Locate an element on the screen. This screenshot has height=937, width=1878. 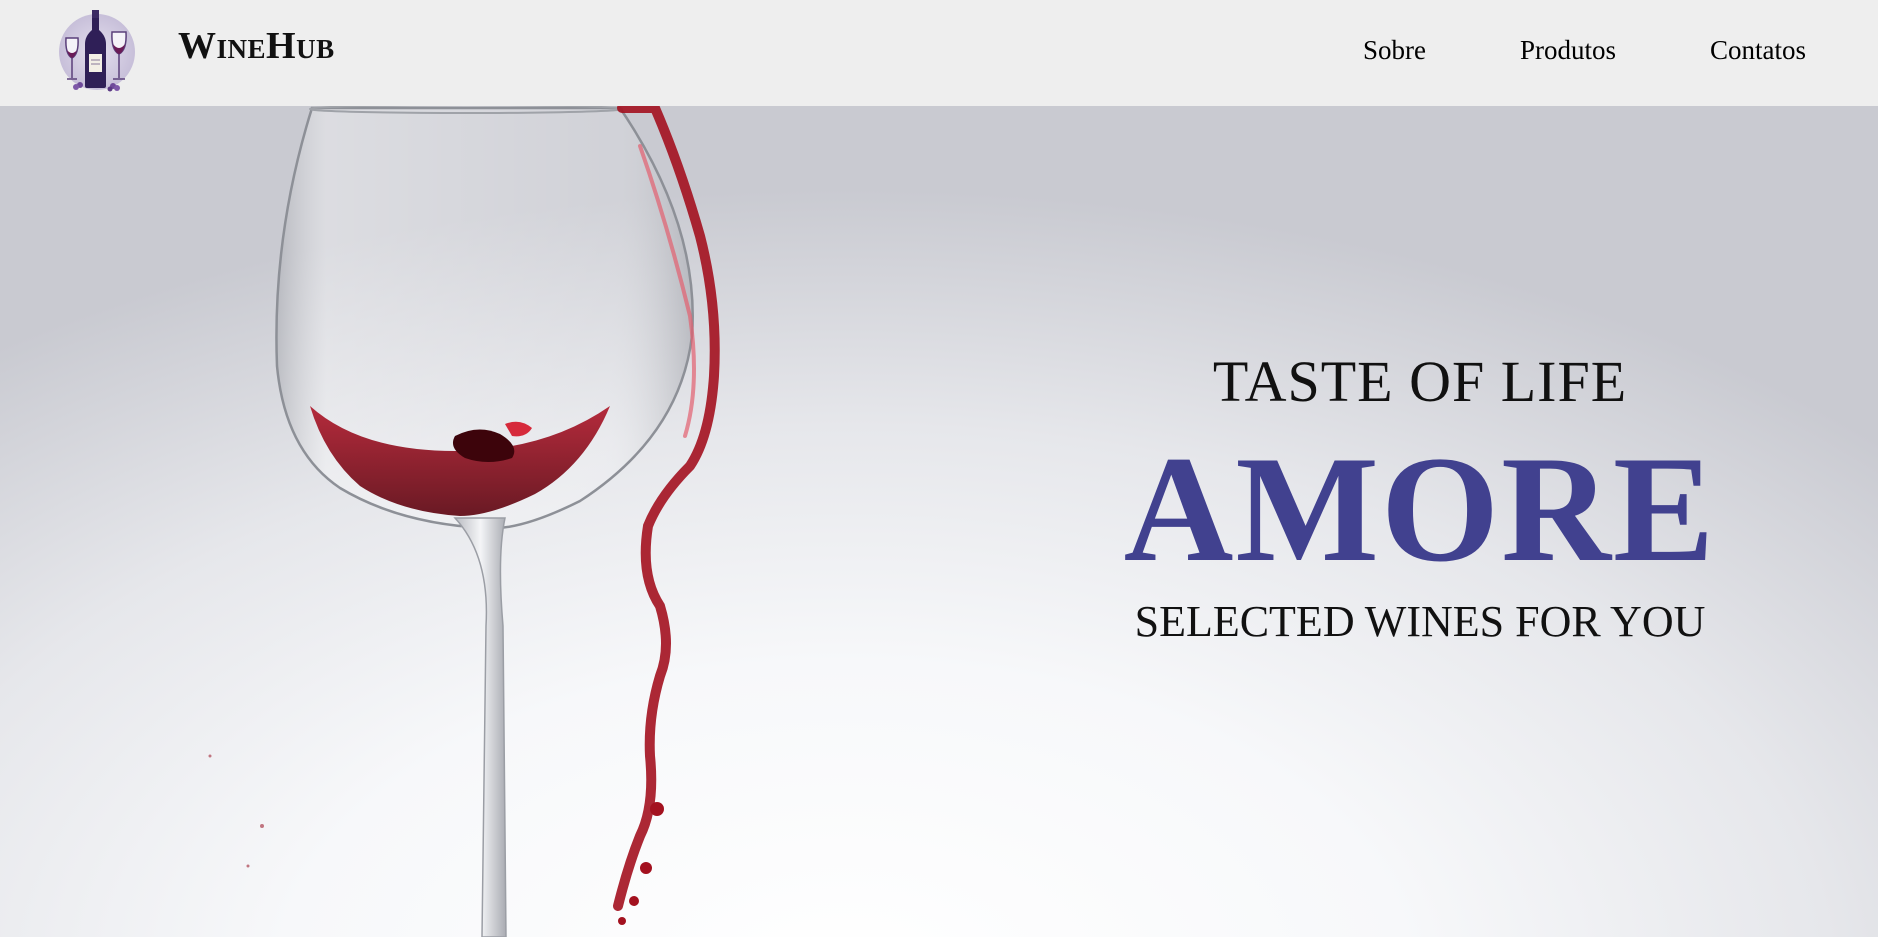
hero-tagline-top: TASTE OF LIFE is located at coordinates (1420, 381).